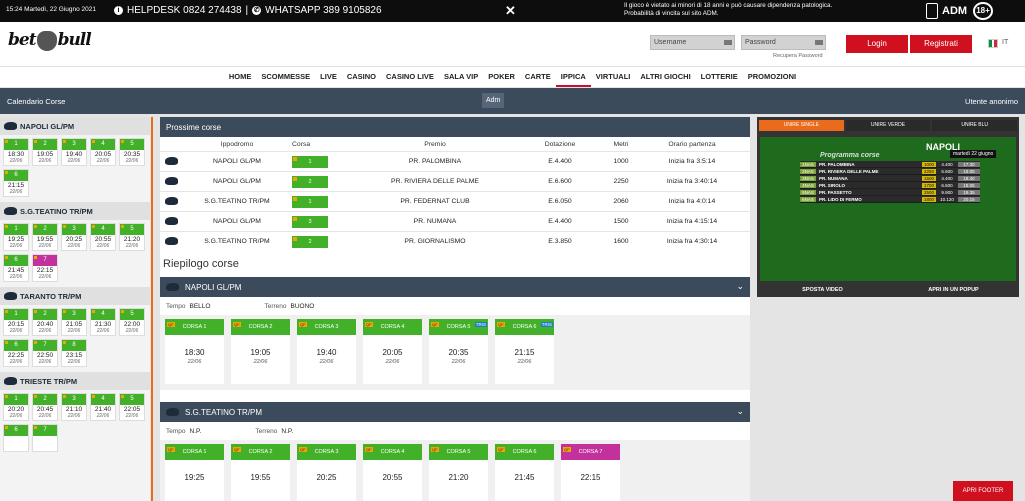  What do you see at coordinates (590, 472) in the screenshot?
I see `race-card: QF CORSA 7 22:15` at bounding box center [590, 472].